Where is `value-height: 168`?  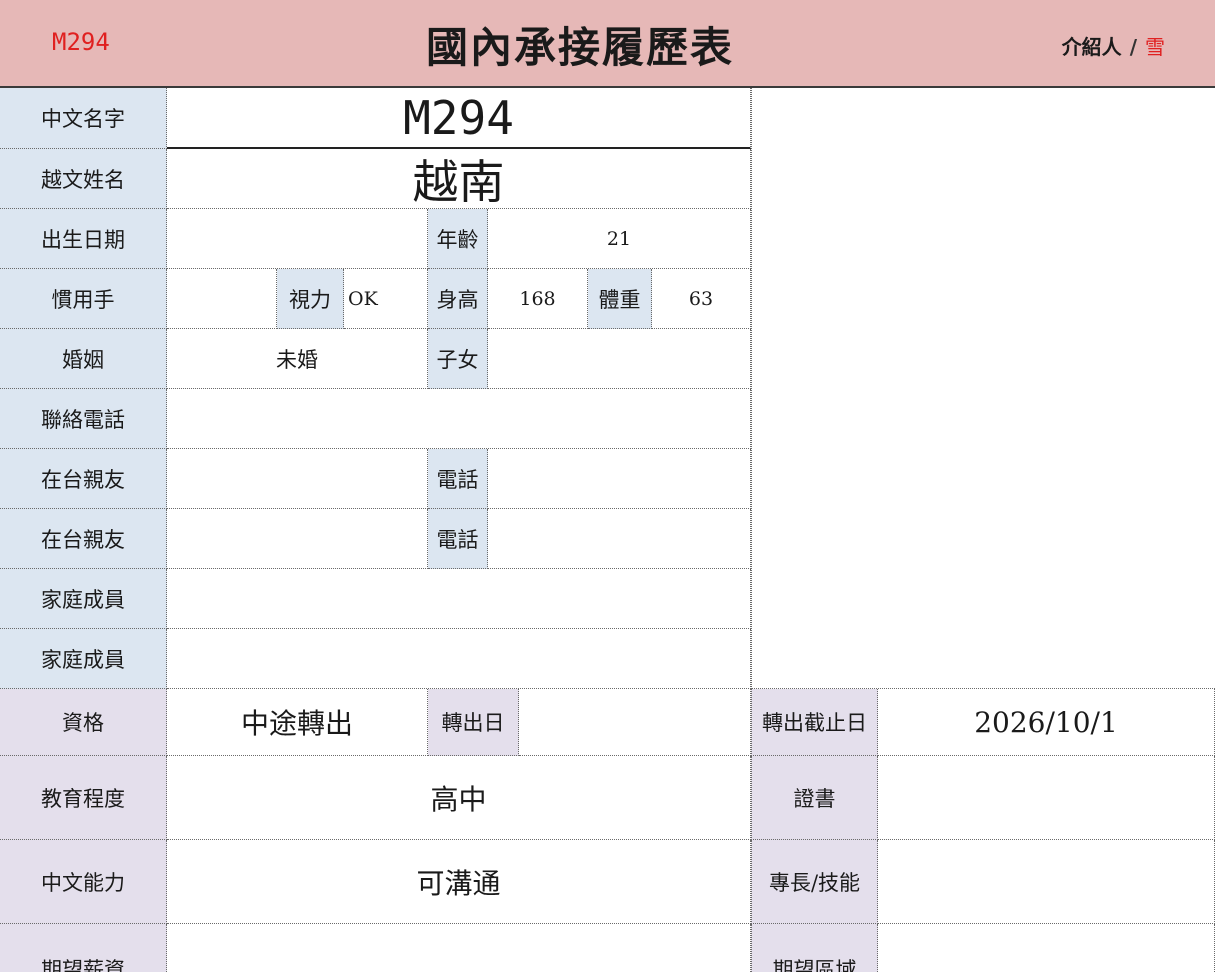
value-height: 168 is located at coordinates (538, 299).